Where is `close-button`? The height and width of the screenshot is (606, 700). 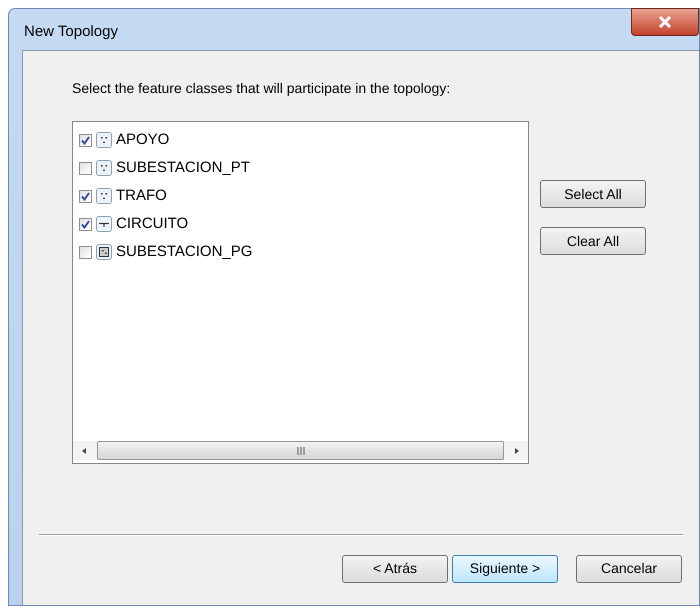
close-button is located at coordinates (665, 22).